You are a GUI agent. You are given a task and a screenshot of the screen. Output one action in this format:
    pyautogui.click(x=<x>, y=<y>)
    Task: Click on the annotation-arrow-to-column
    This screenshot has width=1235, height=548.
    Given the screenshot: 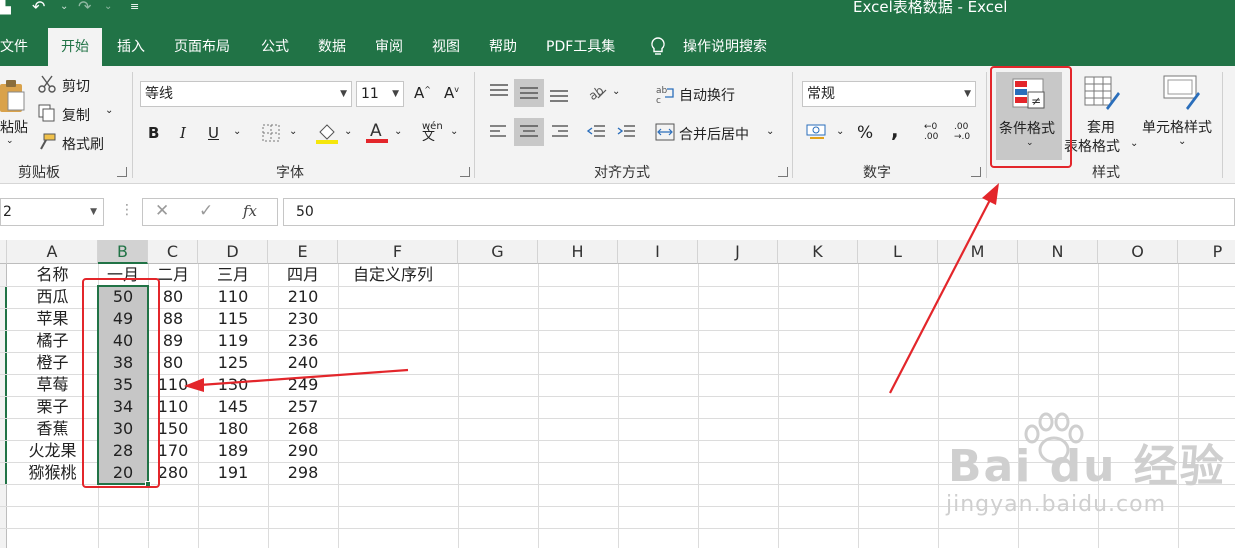 What is the action you would take?
    pyautogui.click(x=304, y=377)
    